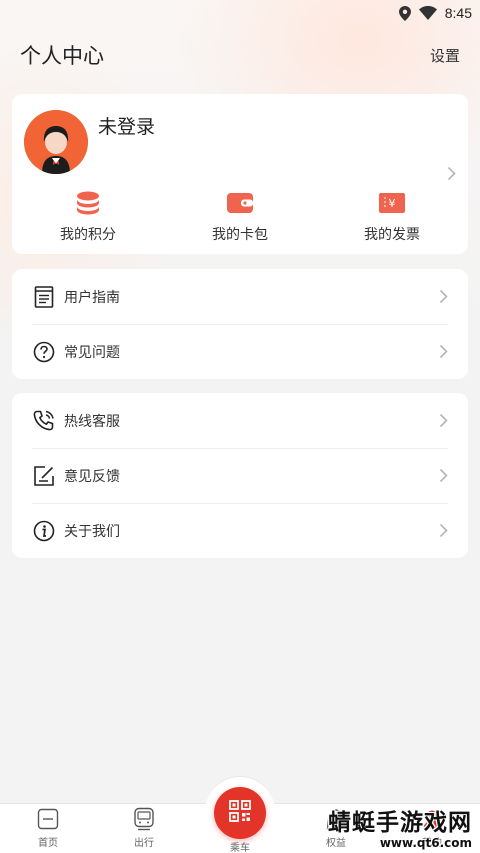 The width and height of the screenshot is (480, 853). I want to click on my-cards-label: 我的卡包, so click(240, 235).